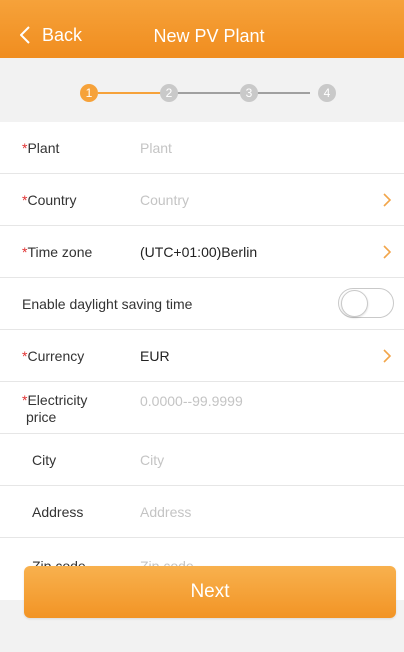  What do you see at coordinates (49, 200) in the screenshot?
I see `country-label: *Country` at bounding box center [49, 200].